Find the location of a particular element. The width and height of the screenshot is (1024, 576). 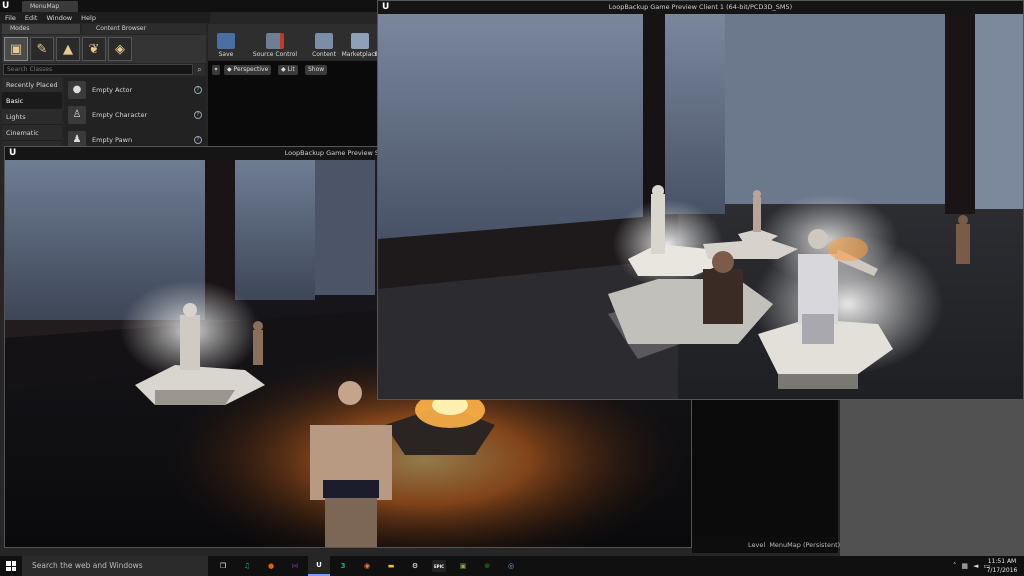

place-mode-icon: ▣ is located at coordinates (16, 49).